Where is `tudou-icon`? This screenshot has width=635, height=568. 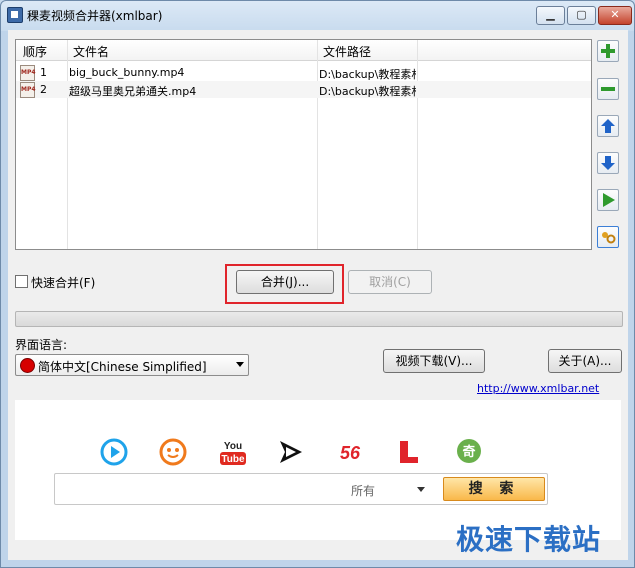 tudou-icon is located at coordinates (173, 452).